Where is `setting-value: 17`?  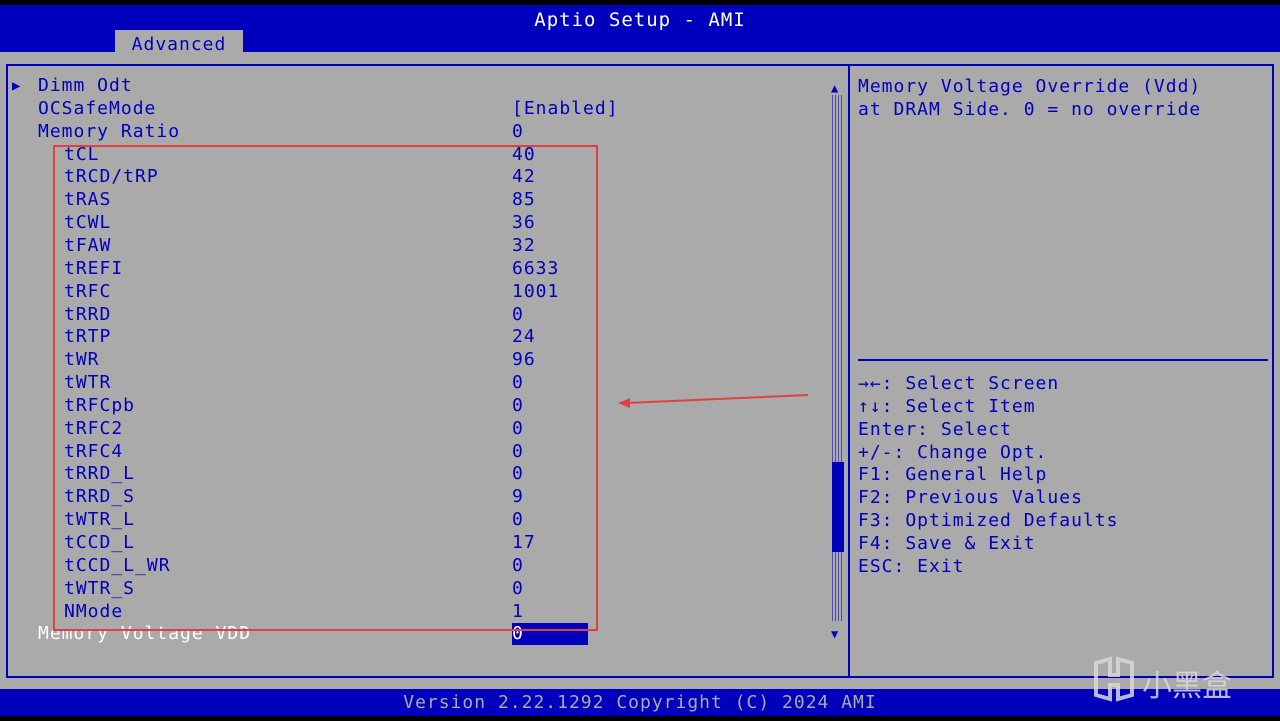
setting-value: 17 is located at coordinates (524, 543).